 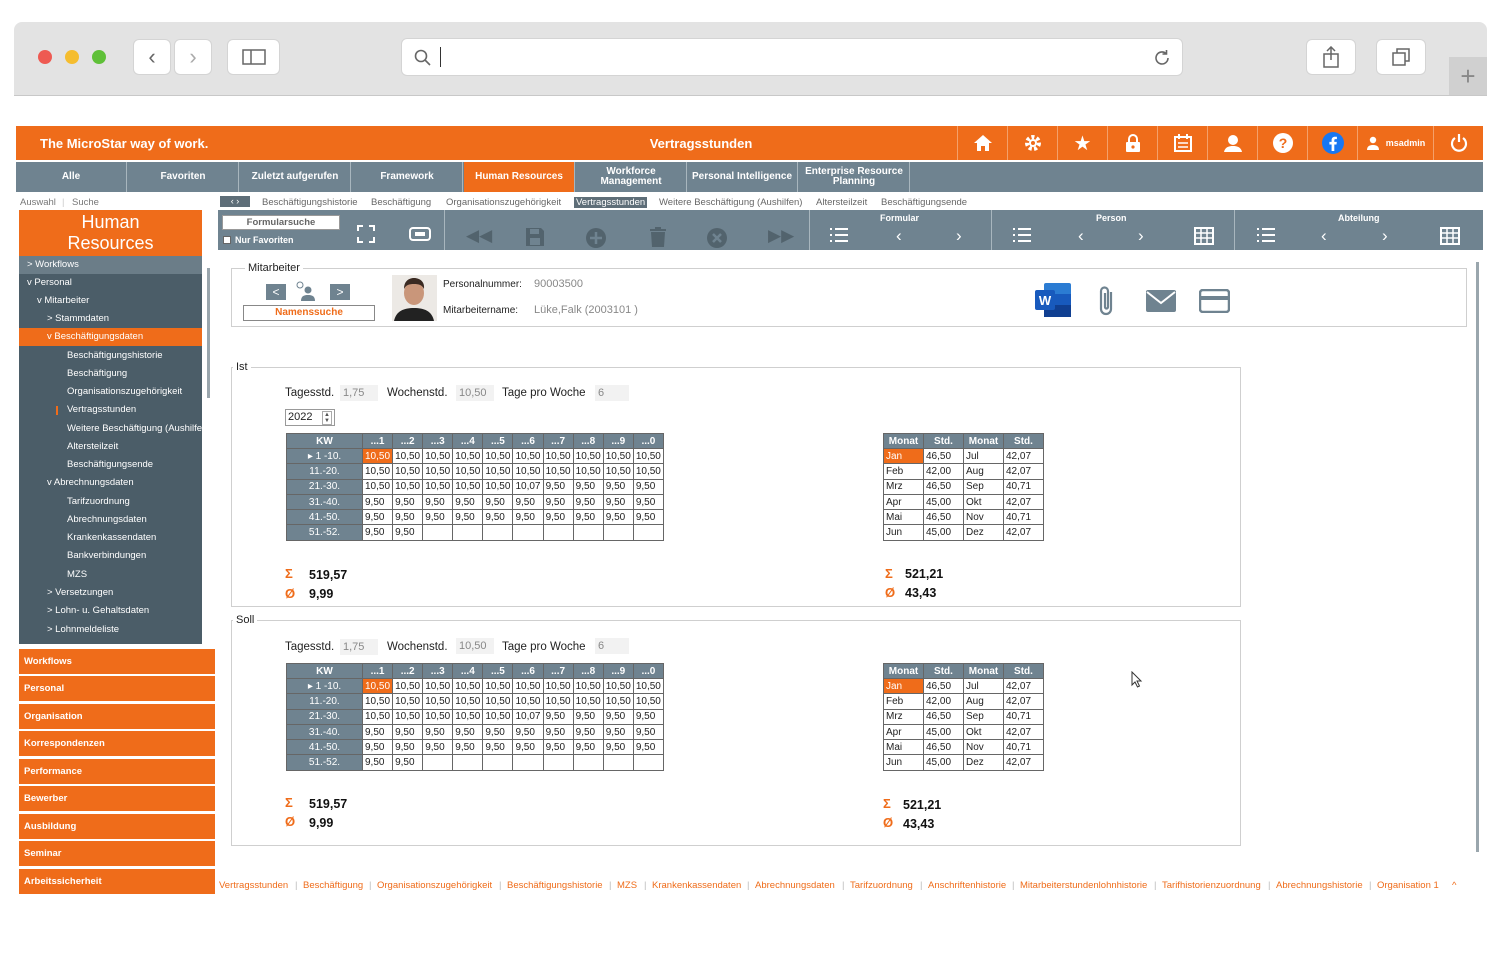 What do you see at coordinates (781, 236) in the screenshot?
I see `last-record-icon: ▶▶` at bounding box center [781, 236].